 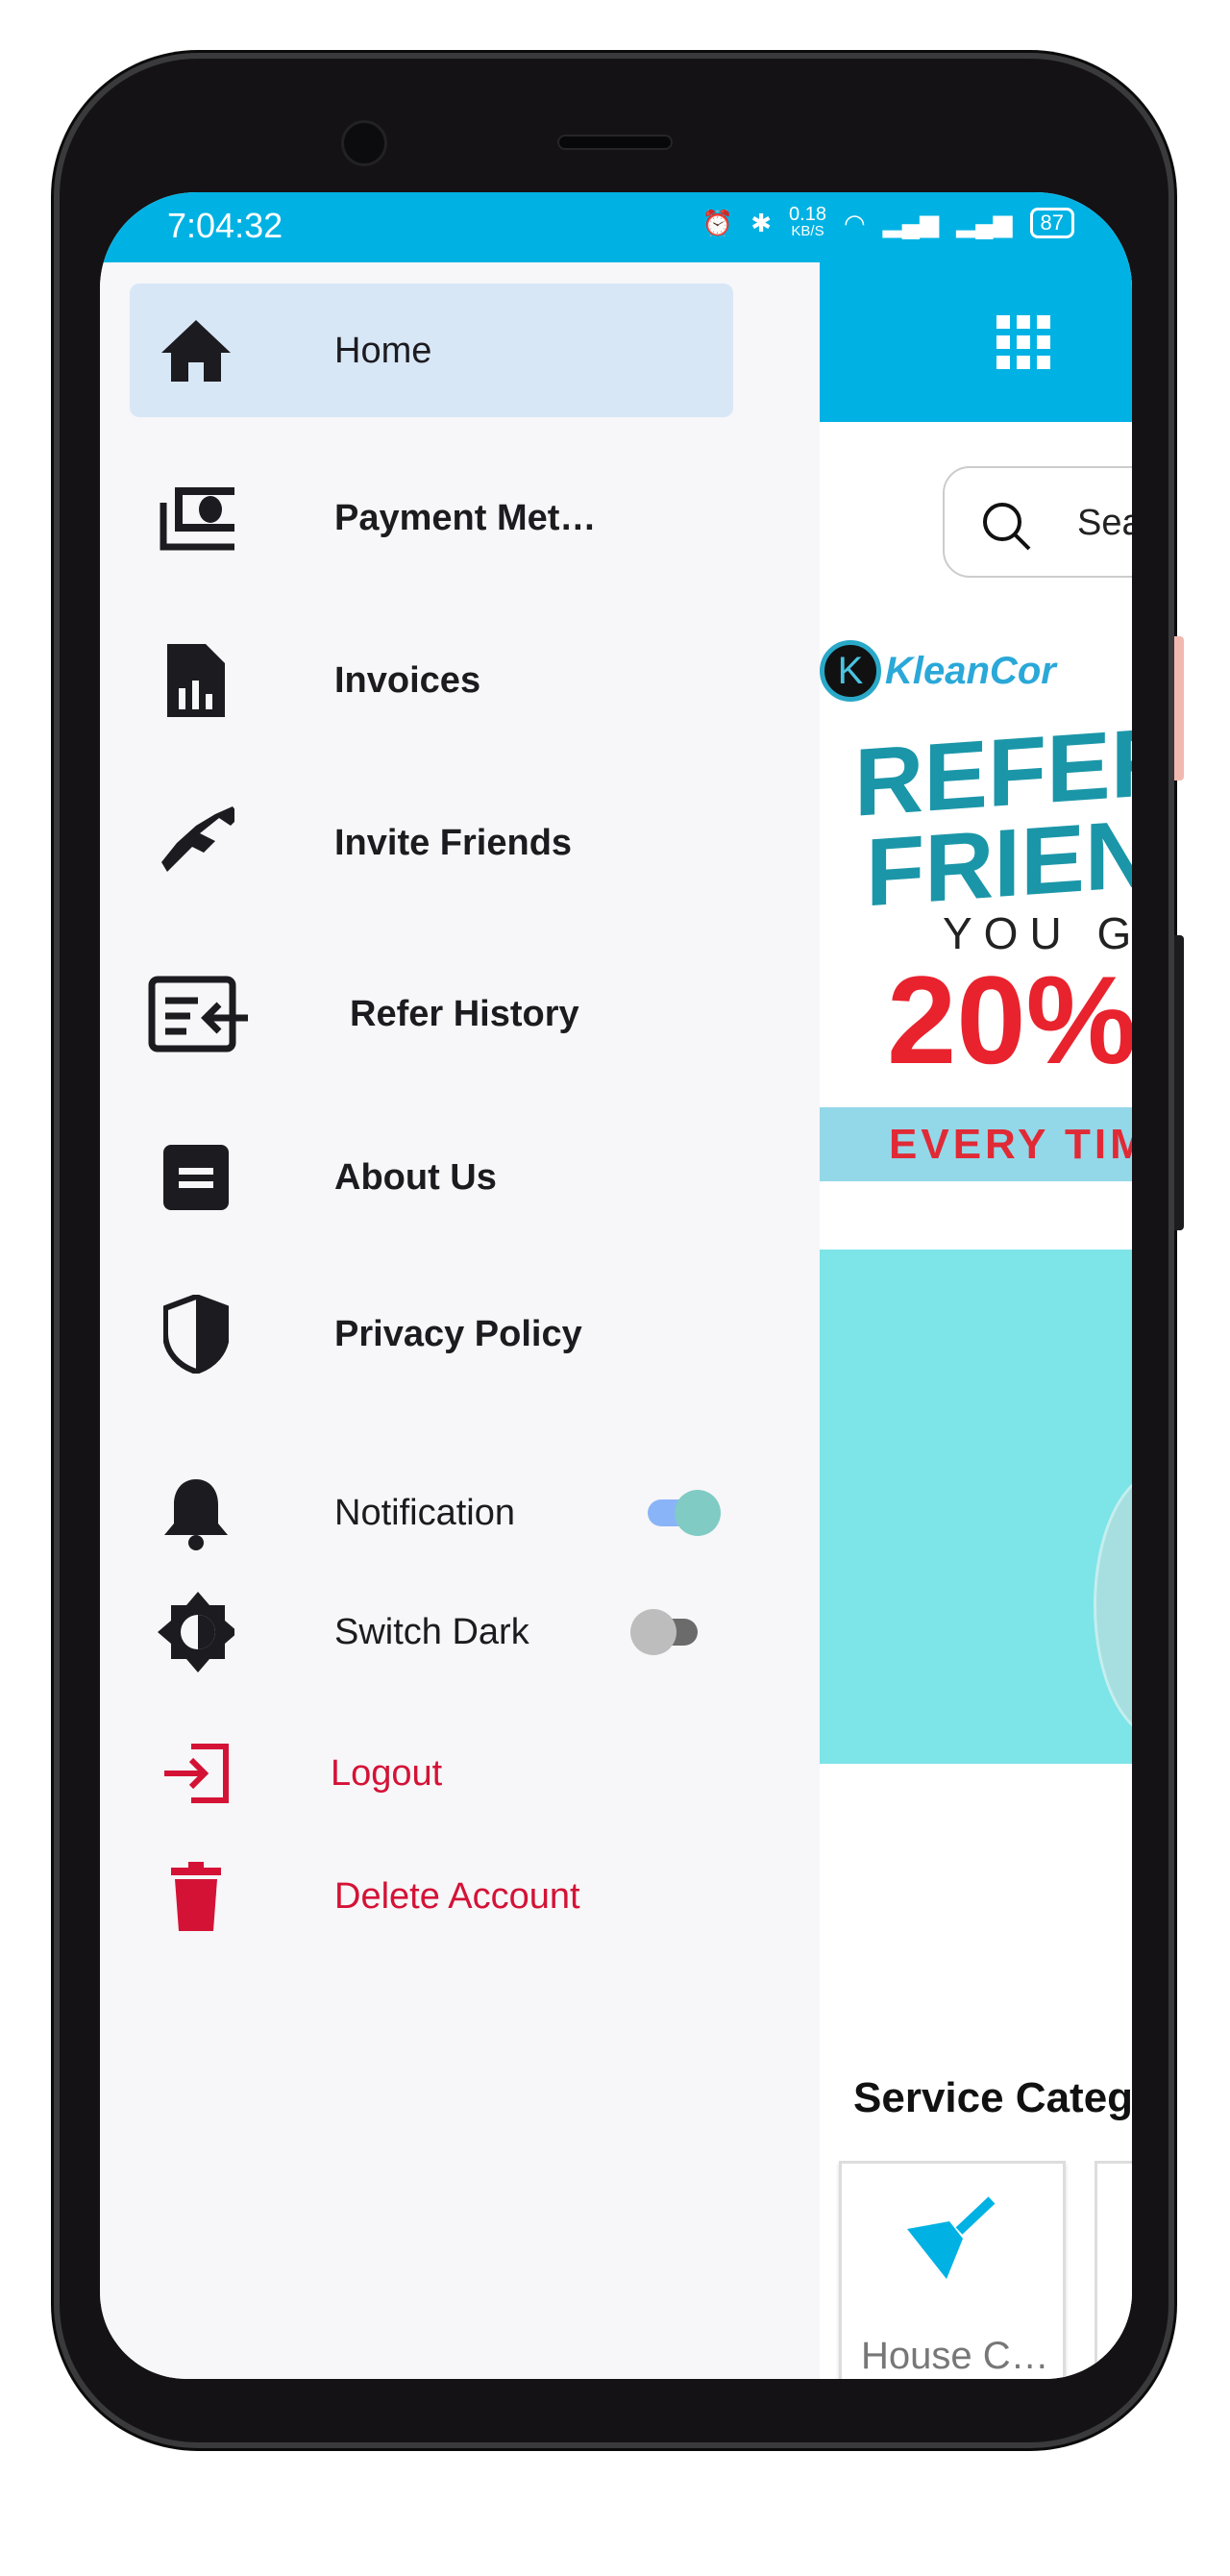 I want to click on delete-account-button: Delete Account, so click(x=460, y=1896).